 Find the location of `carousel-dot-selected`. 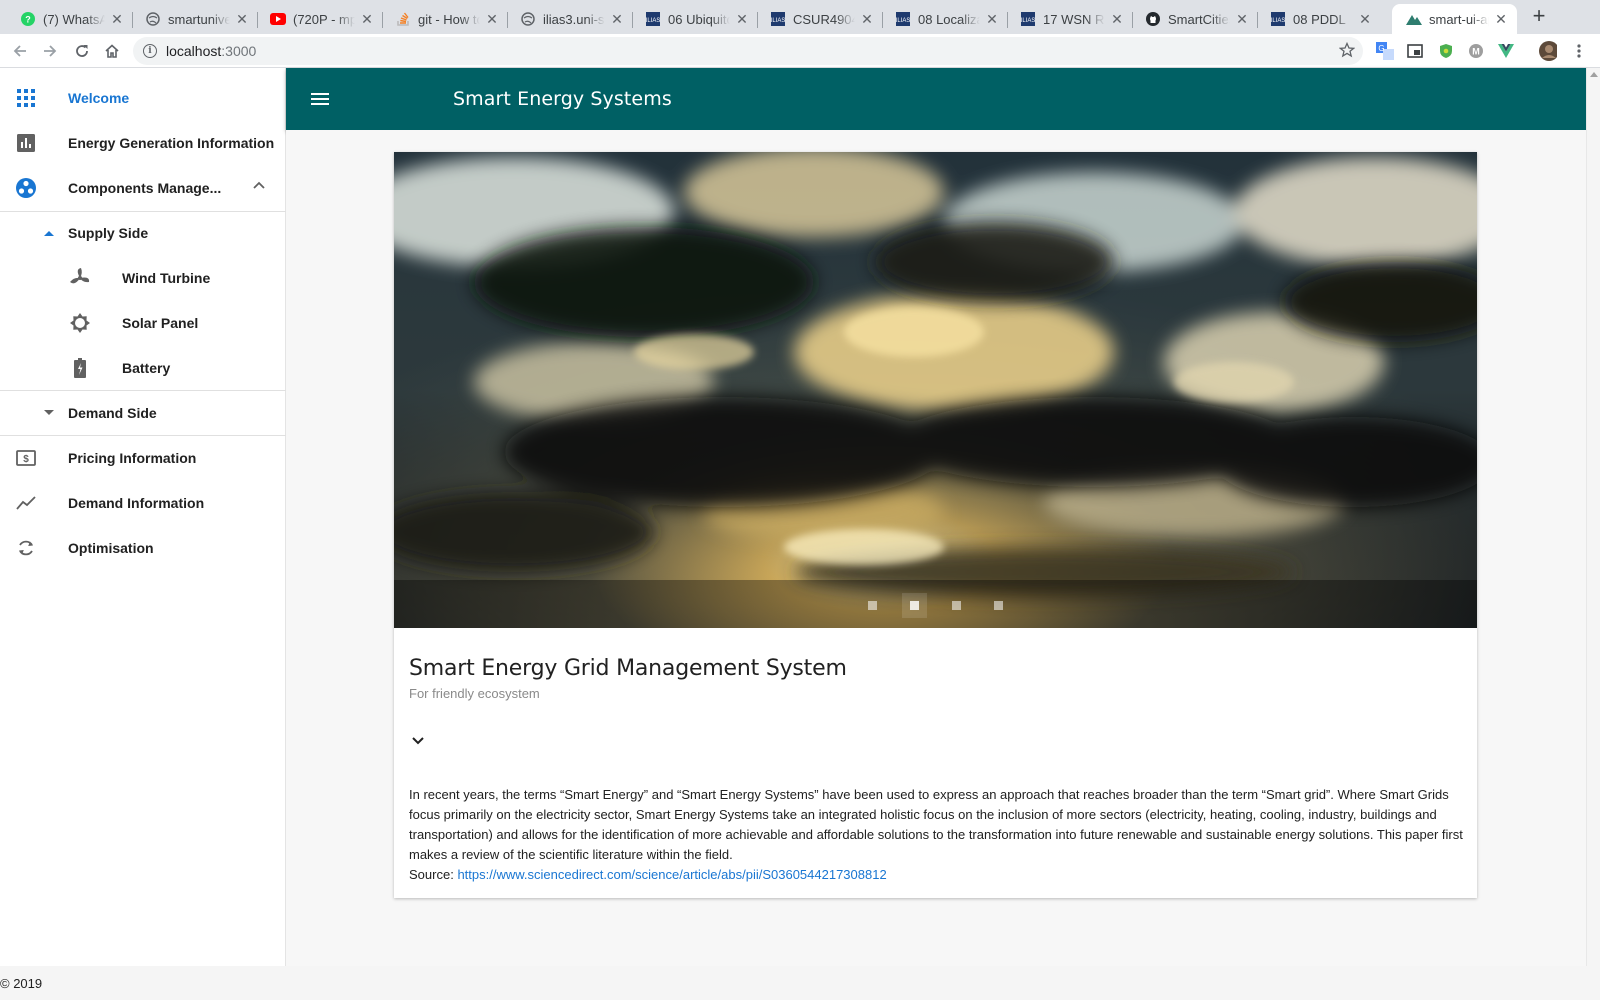

carousel-dot-selected is located at coordinates (914, 605).